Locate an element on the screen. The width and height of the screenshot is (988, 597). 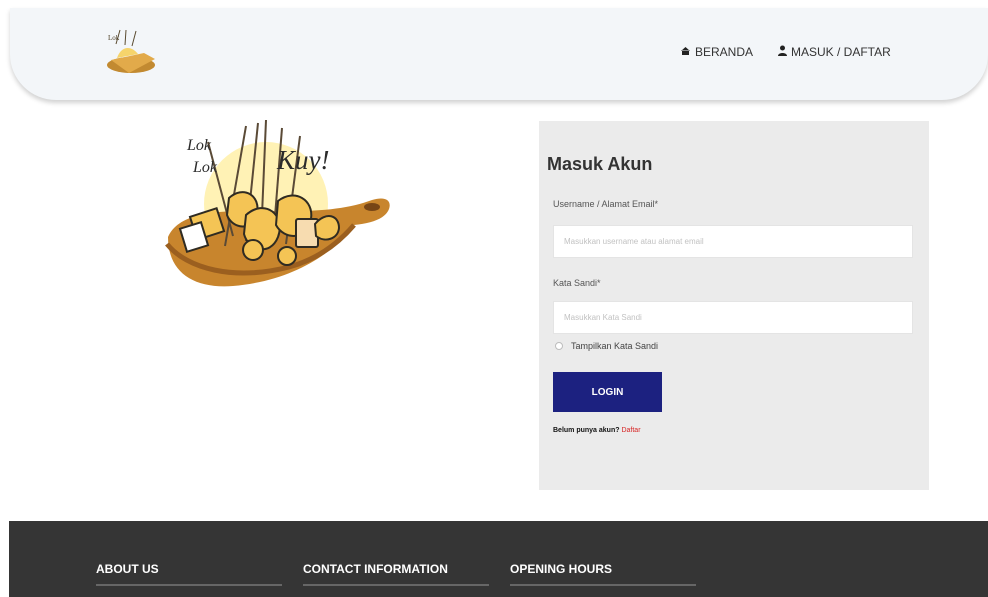
login-title: Masuk Akun is located at coordinates (600, 164).